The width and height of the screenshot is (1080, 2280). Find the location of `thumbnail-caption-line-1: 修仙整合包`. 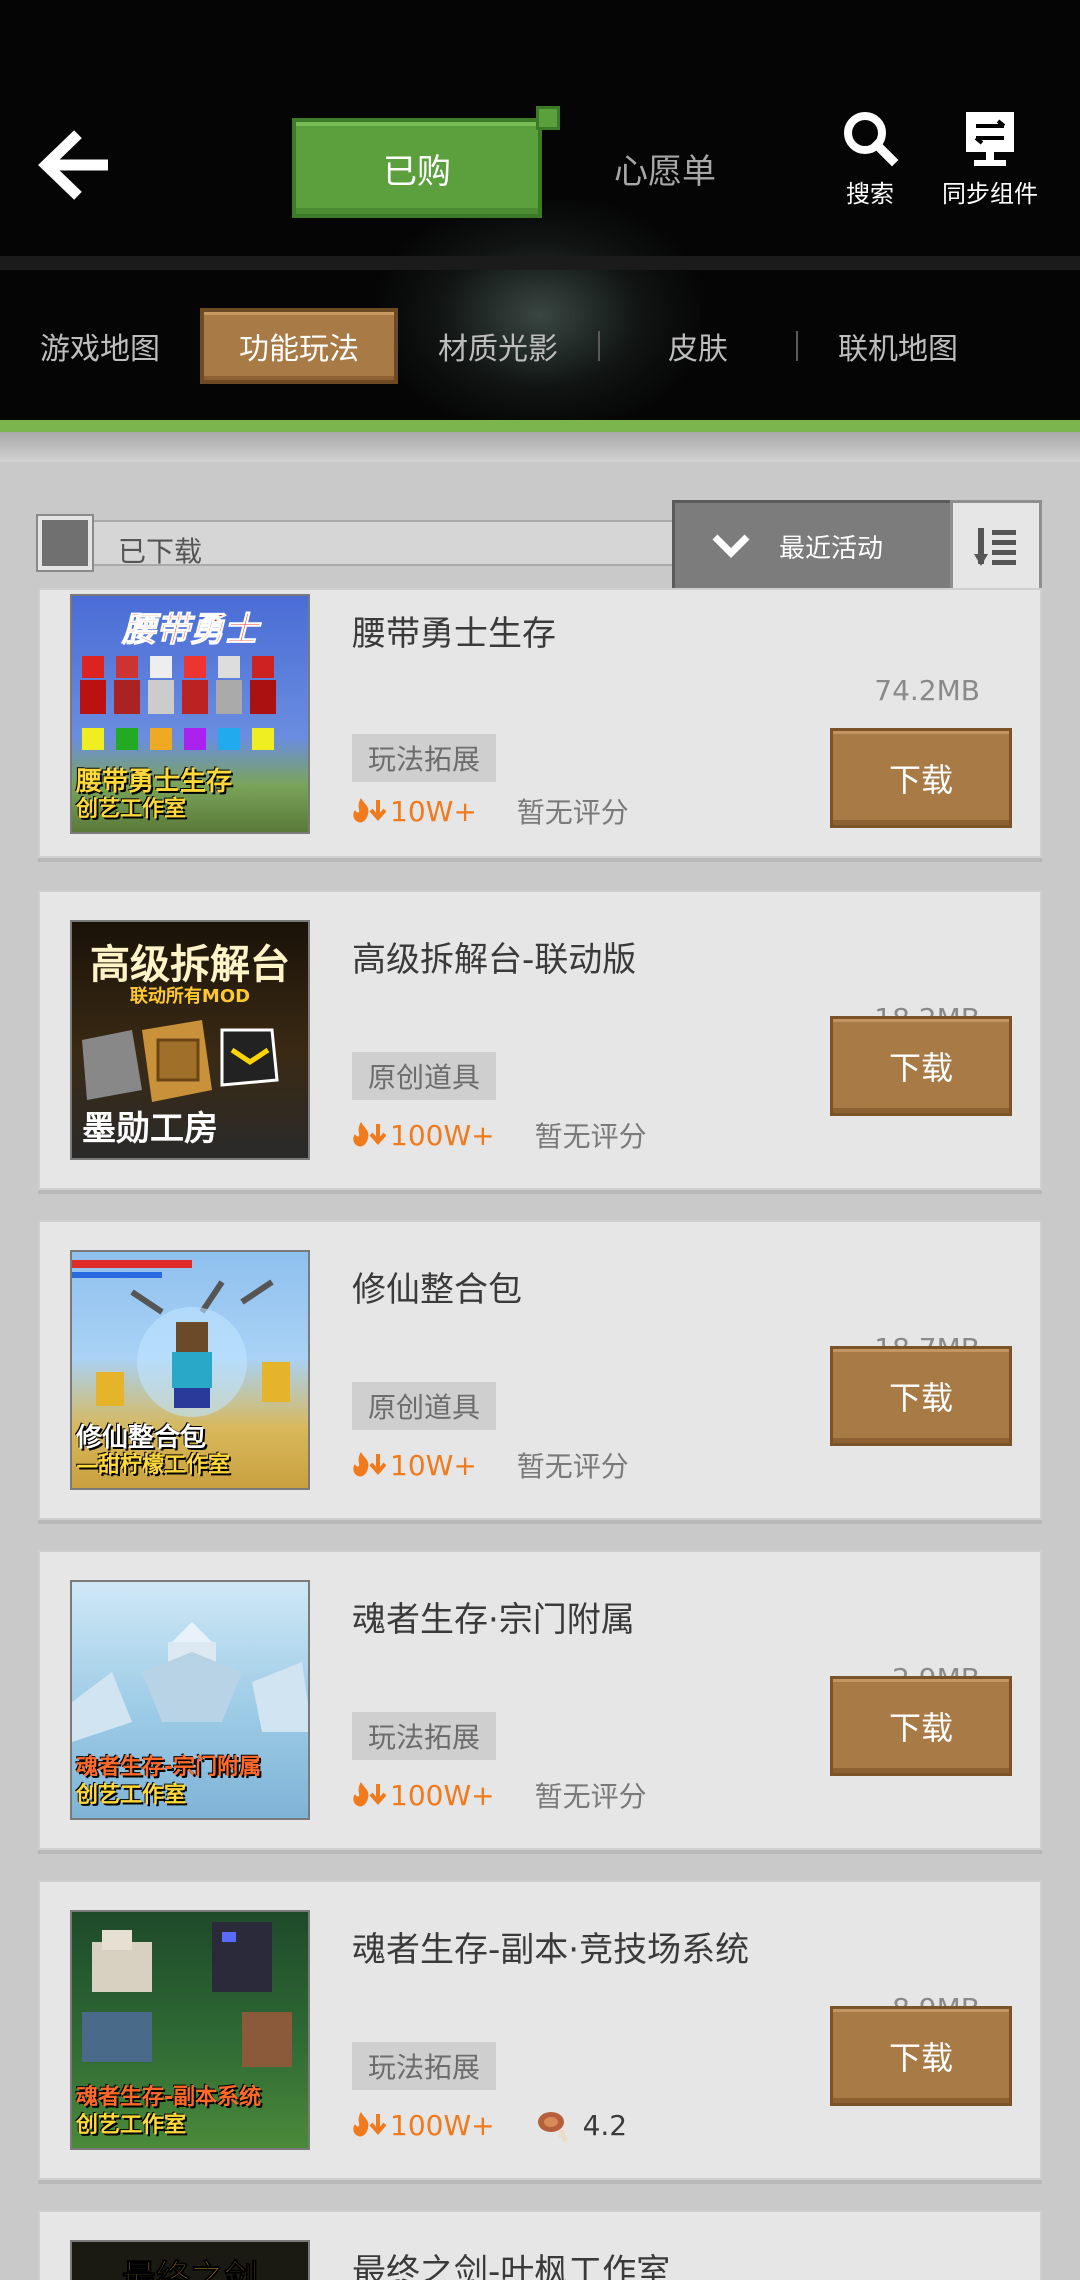

thumbnail-caption-line-1: 修仙整合包 is located at coordinates (141, 1438).